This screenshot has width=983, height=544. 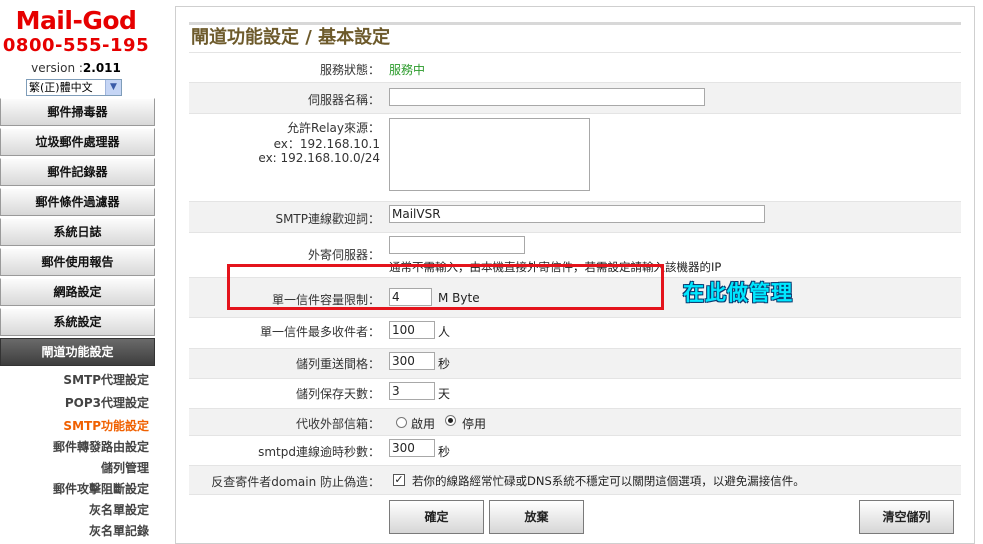 What do you see at coordinates (407, 70) in the screenshot?
I see `service-status-value: 服務中` at bounding box center [407, 70].